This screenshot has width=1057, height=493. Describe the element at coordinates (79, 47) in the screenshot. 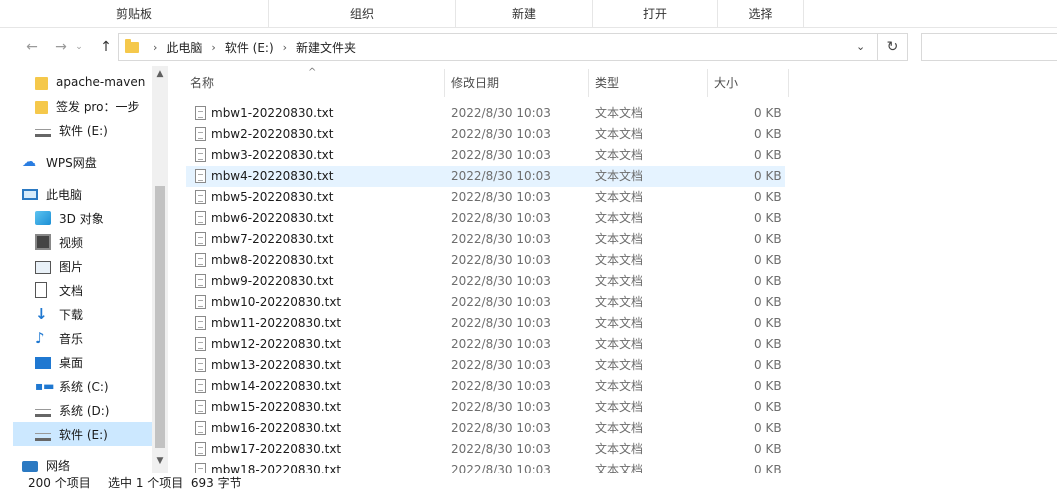

I see `recent-locations-button: ⌄` at that location.